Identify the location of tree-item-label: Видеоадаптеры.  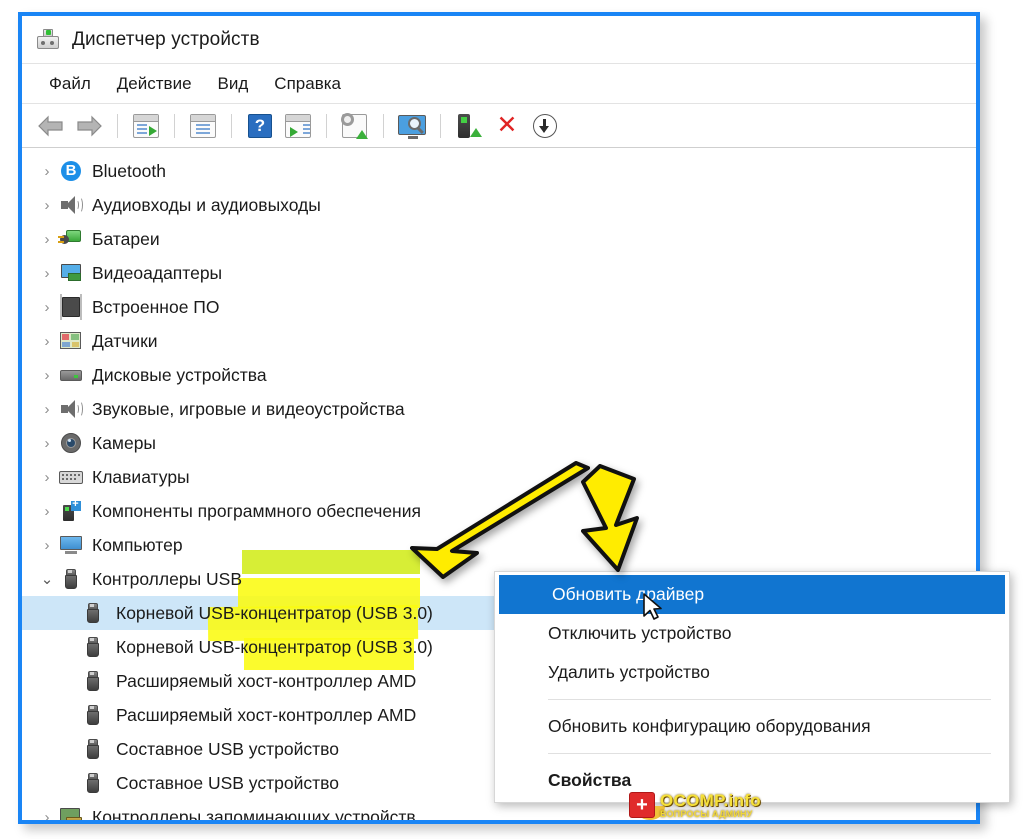
(157, 272).